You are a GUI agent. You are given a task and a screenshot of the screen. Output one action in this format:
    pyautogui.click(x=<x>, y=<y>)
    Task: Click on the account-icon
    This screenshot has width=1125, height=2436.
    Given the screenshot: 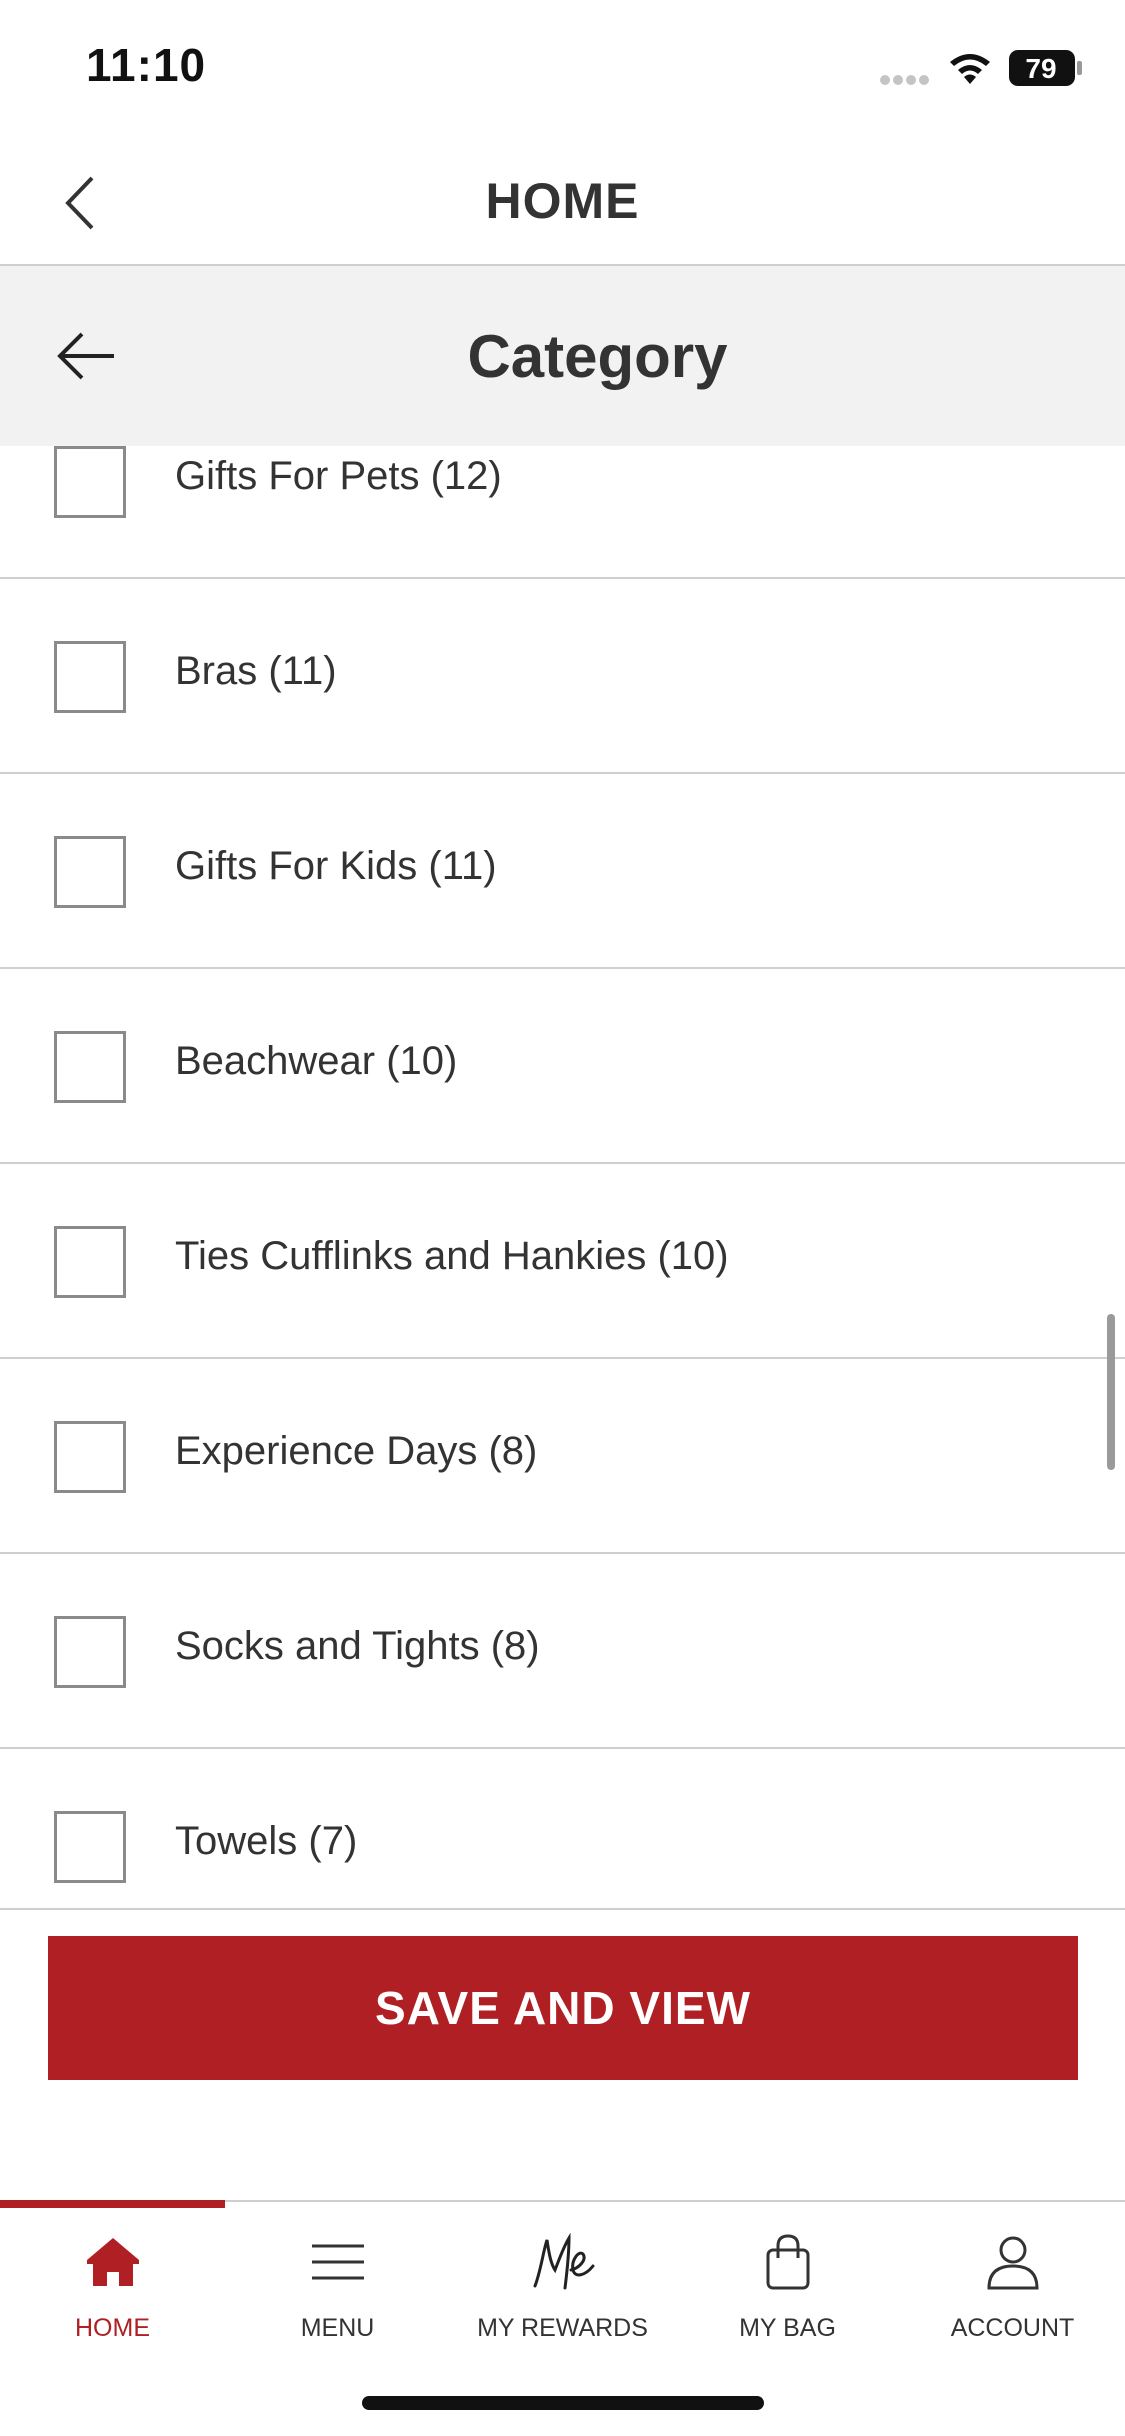 What is the action you would take?
    pyautogui.click(x=1012, y=2263)
    